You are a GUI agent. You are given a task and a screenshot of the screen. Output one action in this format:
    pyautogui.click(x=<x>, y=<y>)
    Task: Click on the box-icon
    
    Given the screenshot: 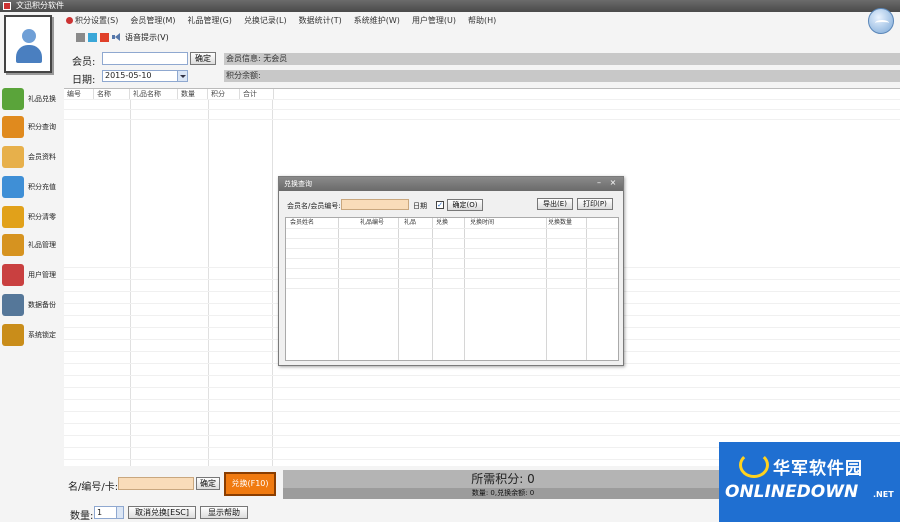 What is the action you would take?
    pyautogui.click(x=13, y=127)
    